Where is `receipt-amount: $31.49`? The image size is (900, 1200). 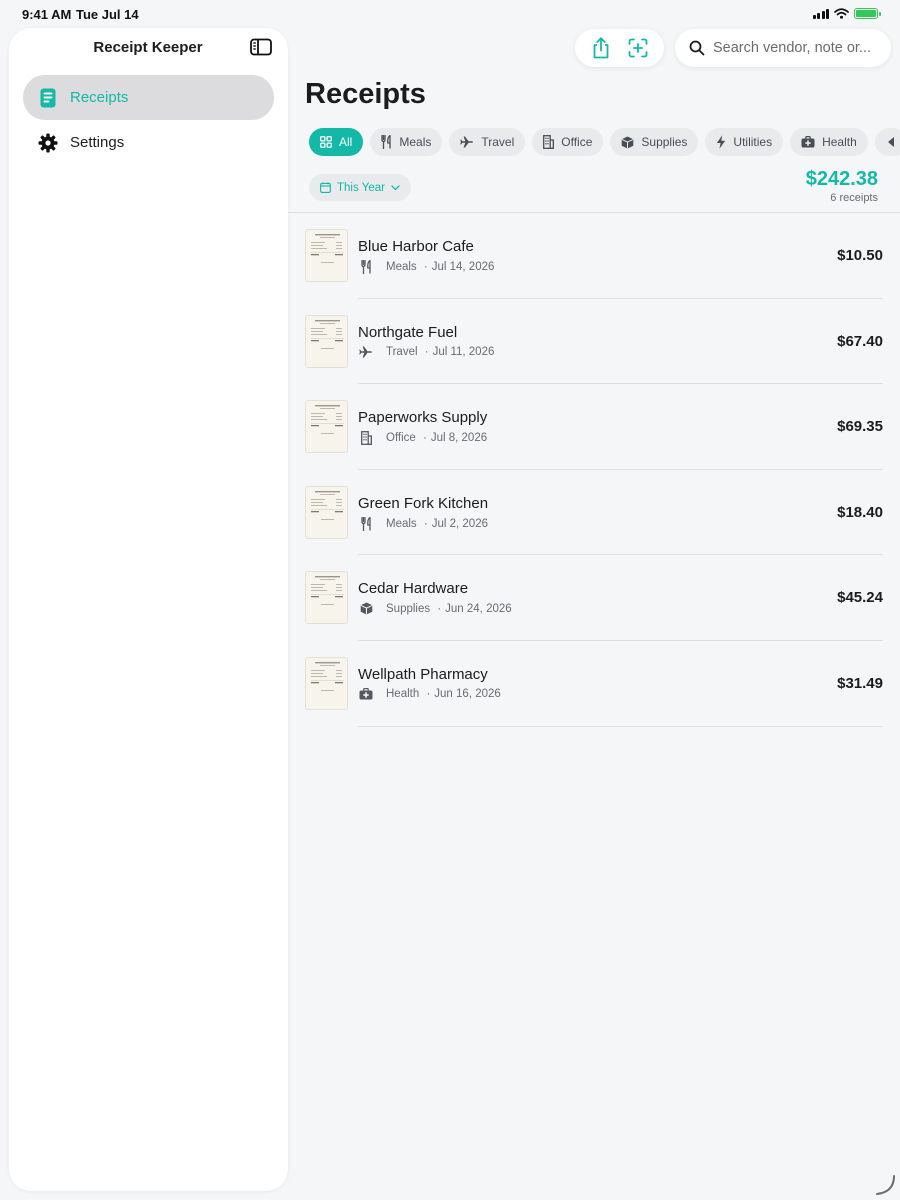
receipt-amount: $31.49 is located at coordinates (860, 683).